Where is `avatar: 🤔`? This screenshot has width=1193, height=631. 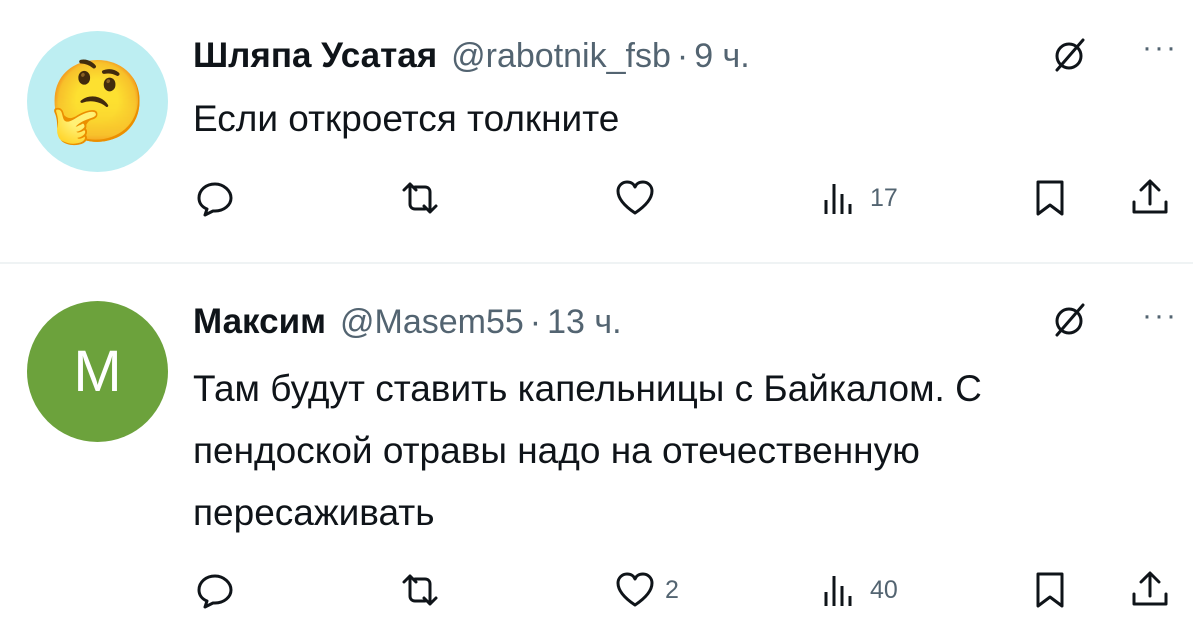 avatar: 🤔 is located at coordinates (97, 101).